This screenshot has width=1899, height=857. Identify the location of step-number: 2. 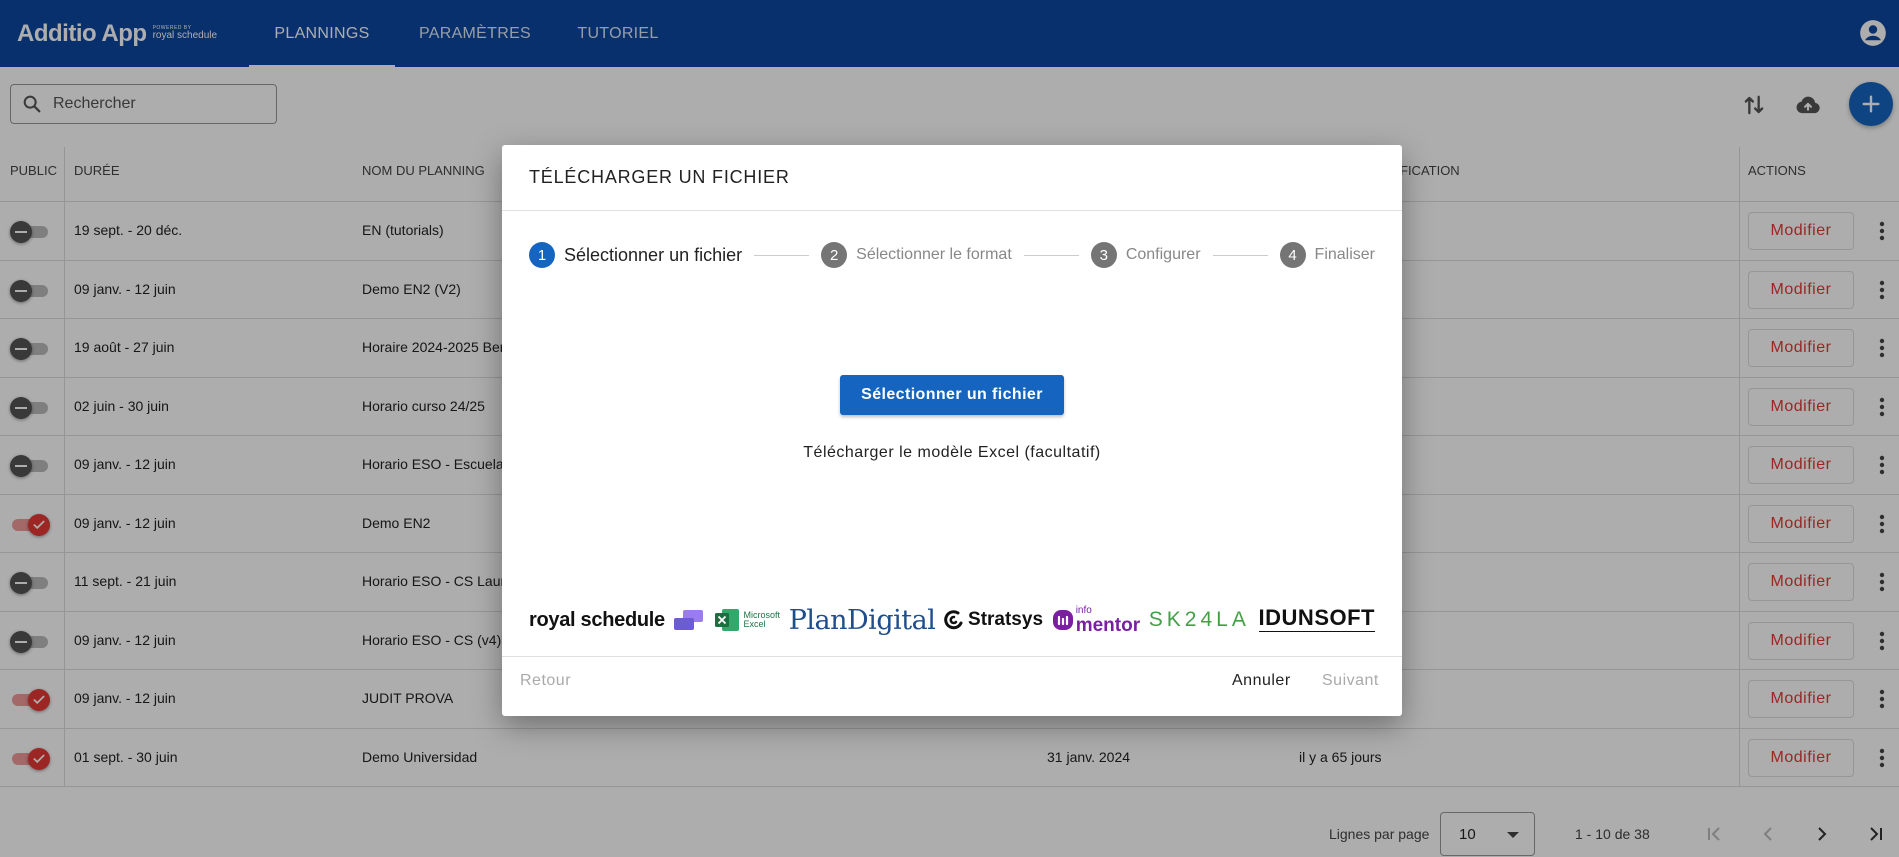
(834, 255).